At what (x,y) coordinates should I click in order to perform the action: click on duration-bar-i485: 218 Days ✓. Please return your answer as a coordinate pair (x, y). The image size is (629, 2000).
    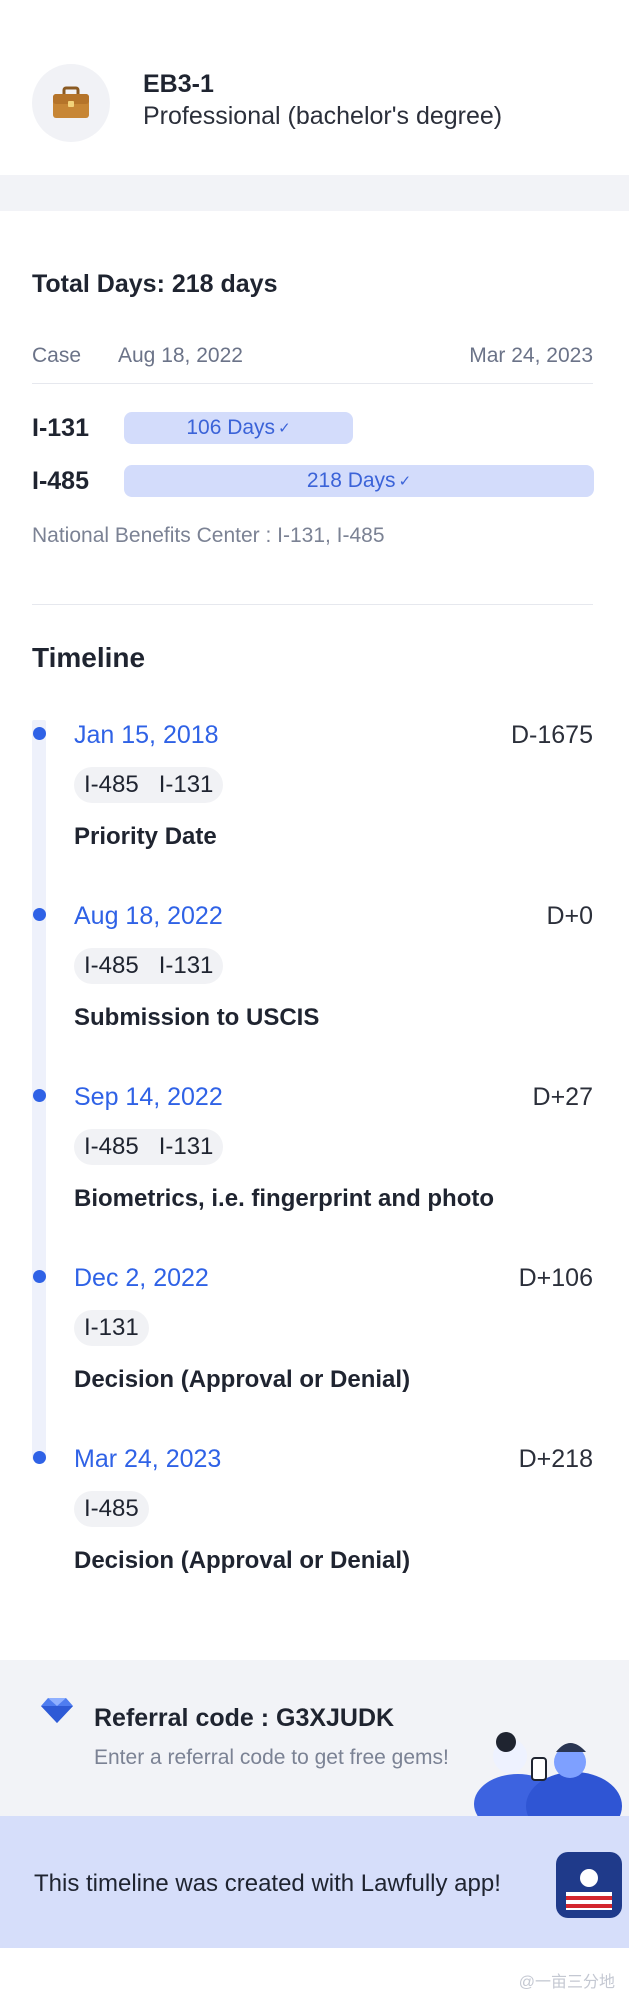
    Looking at the image, I should click on (359, 481).